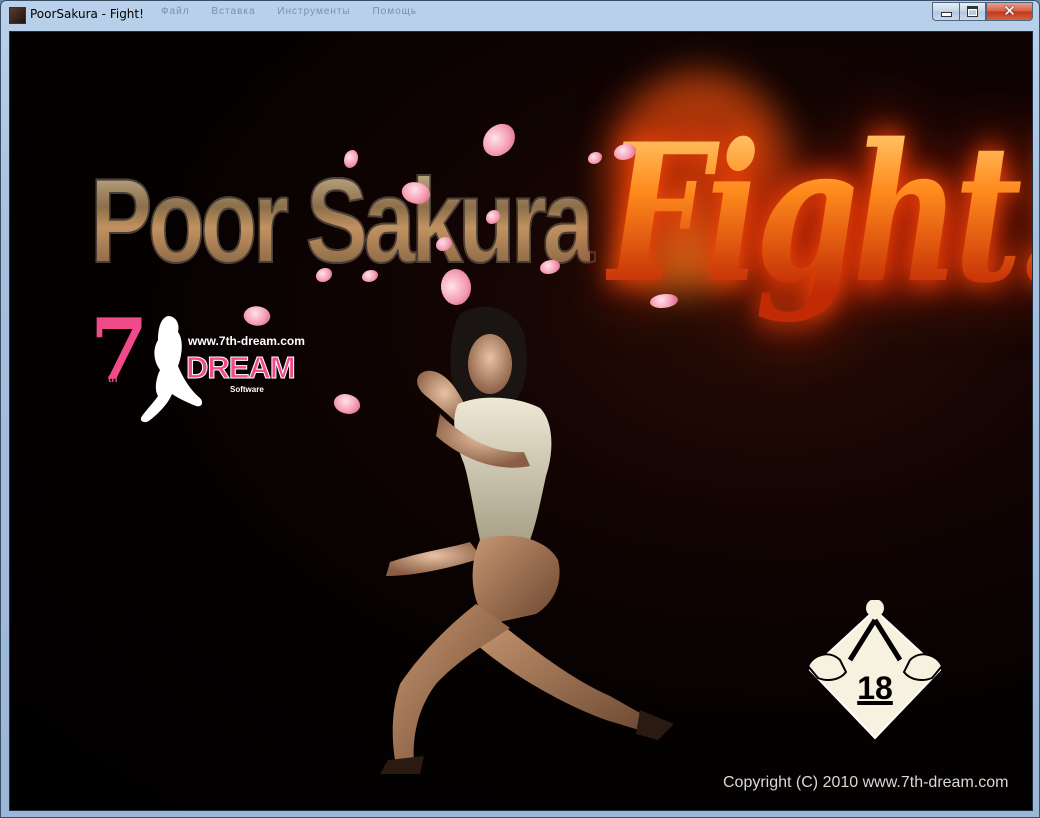  What do you see at coordinates (175, 11) in the screenshot?
I see `ghost-menu-item: Файл` at bounding box center [175, 11].